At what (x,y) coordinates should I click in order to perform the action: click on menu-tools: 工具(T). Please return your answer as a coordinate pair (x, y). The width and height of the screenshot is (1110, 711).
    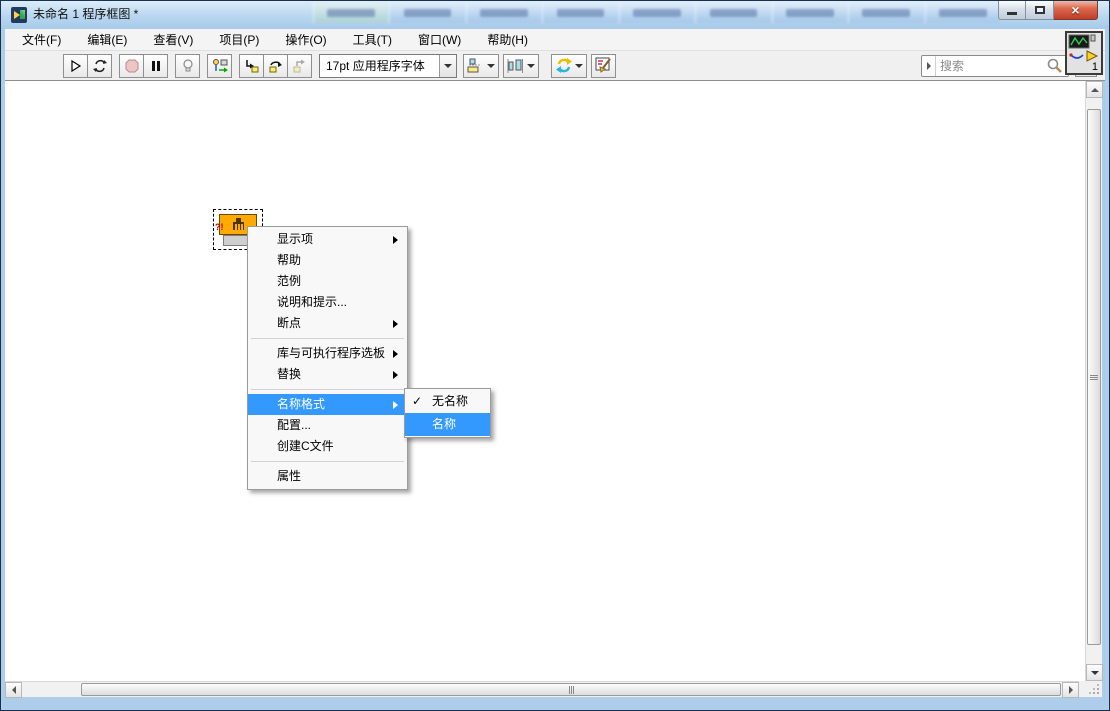
    Looking at the image, I should click on (372, 40).